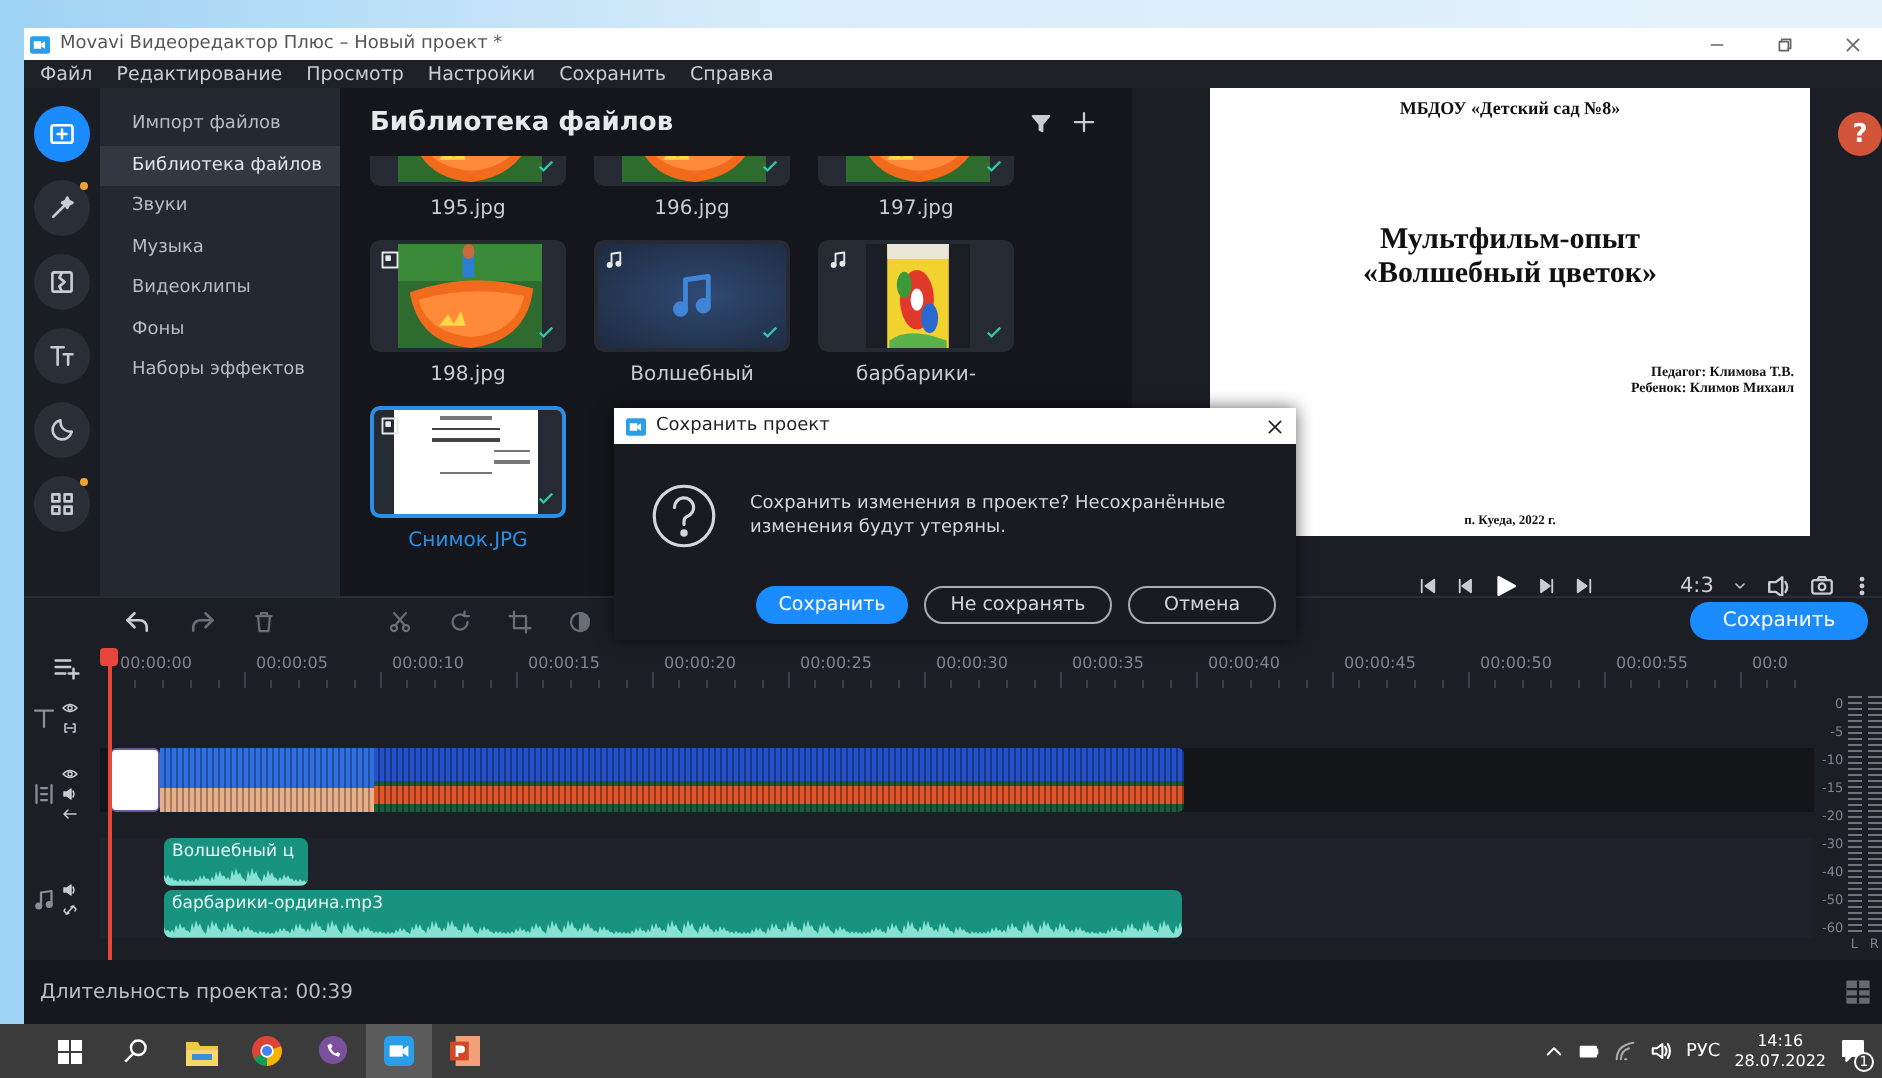 This screenshot has height=1078, width=1882. What do you see at coordinates (836, 663) in the screenshot?
I see `time-label: 00:00:25` at bounding box center [836, 663].